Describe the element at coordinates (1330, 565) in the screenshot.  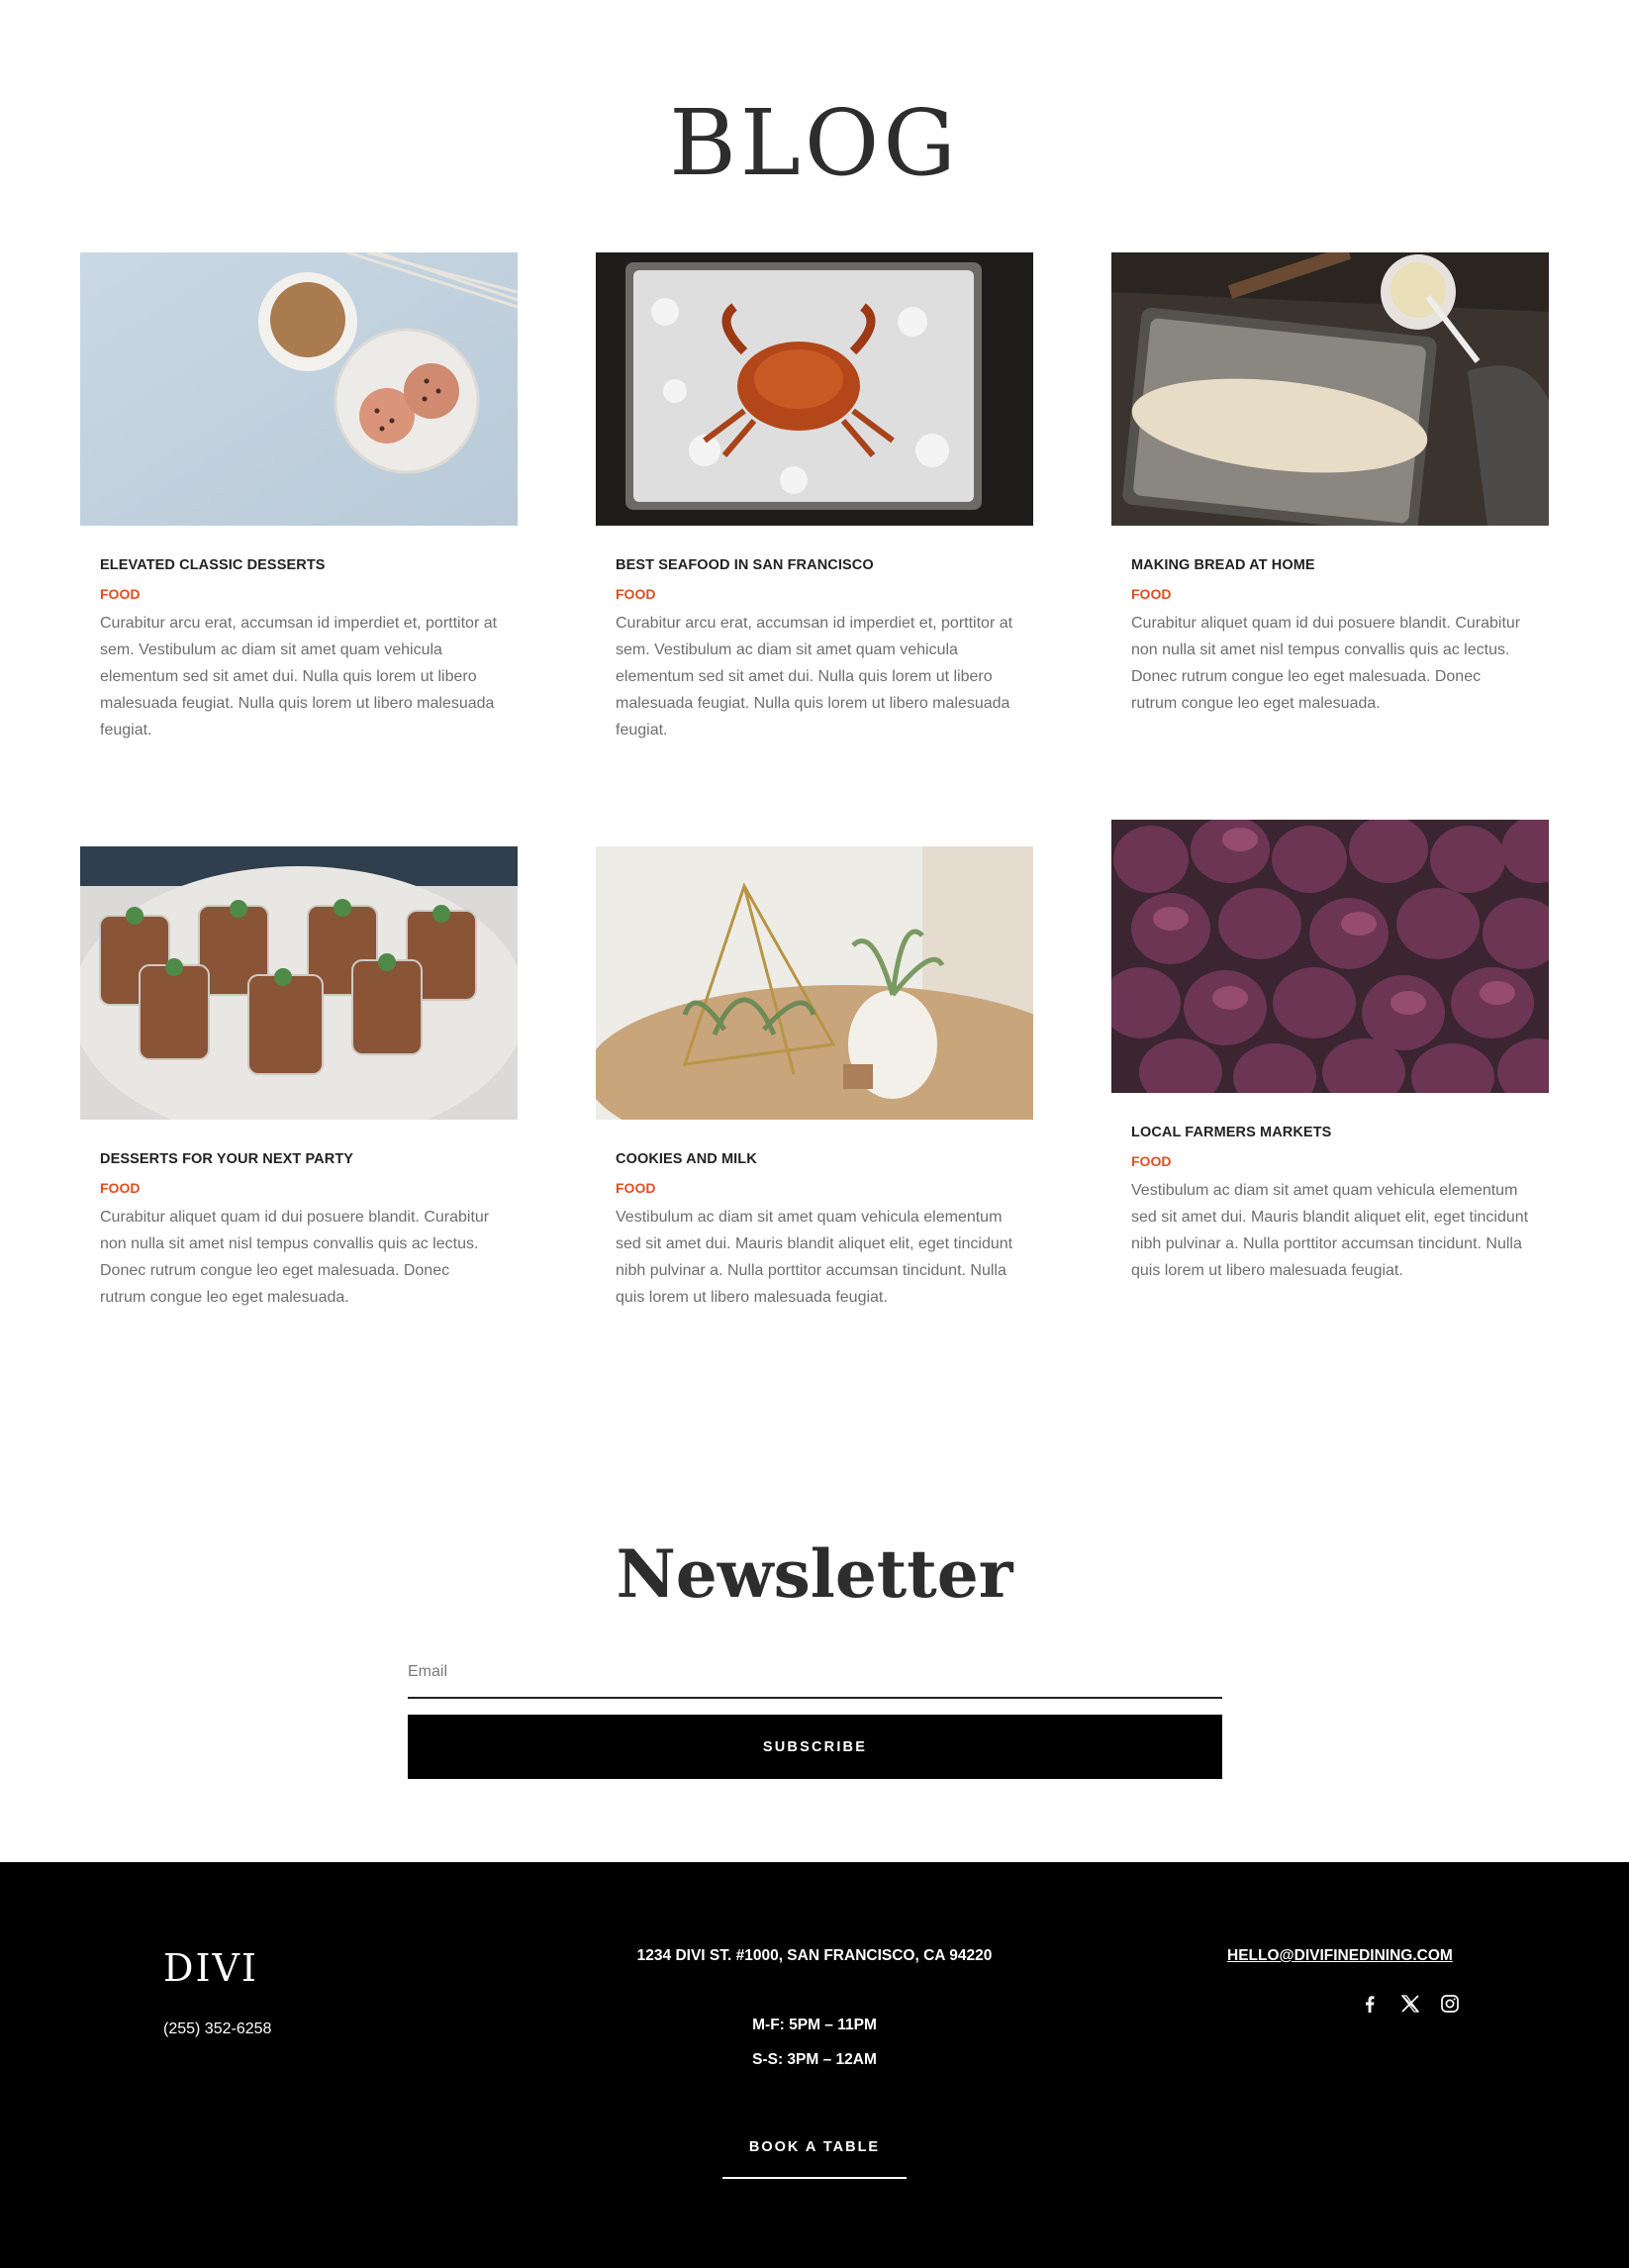
I see `post-title: MAKING BREAD AT HOME` at that location.